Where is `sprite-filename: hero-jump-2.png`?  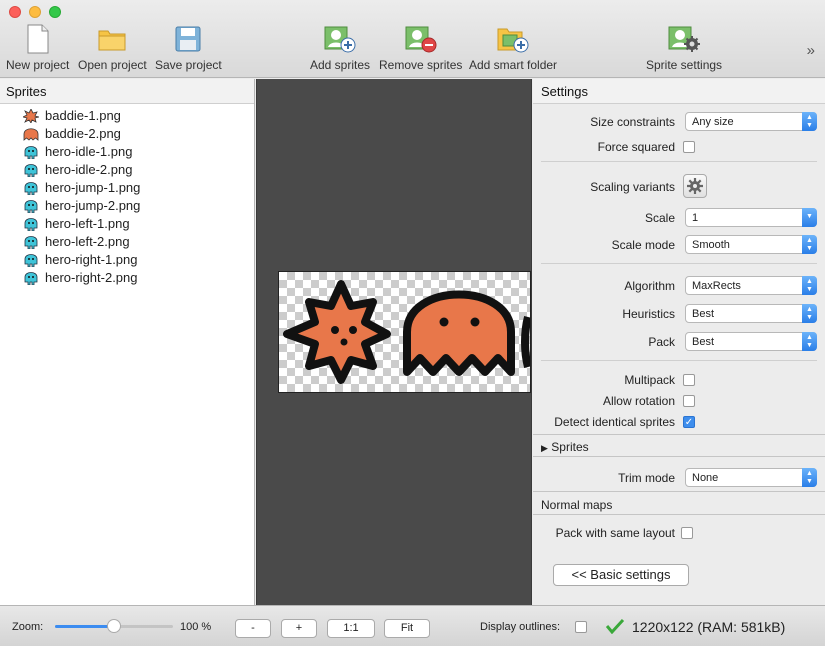
sprite-filename: hero-jump-2.png is located at coordinates (93, 205).